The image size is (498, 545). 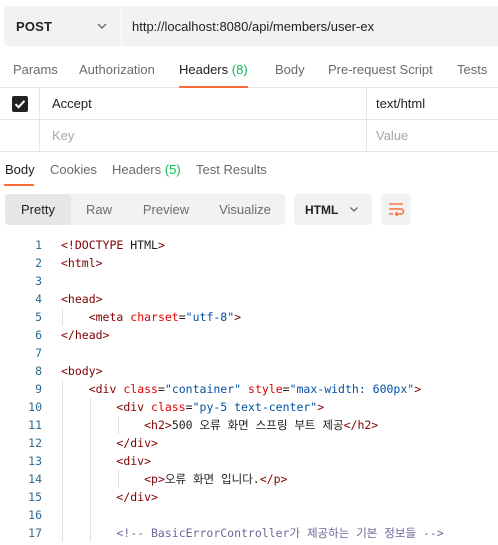 I want to click on view-pretty-button: Pretty, so click(x=38, y=209).